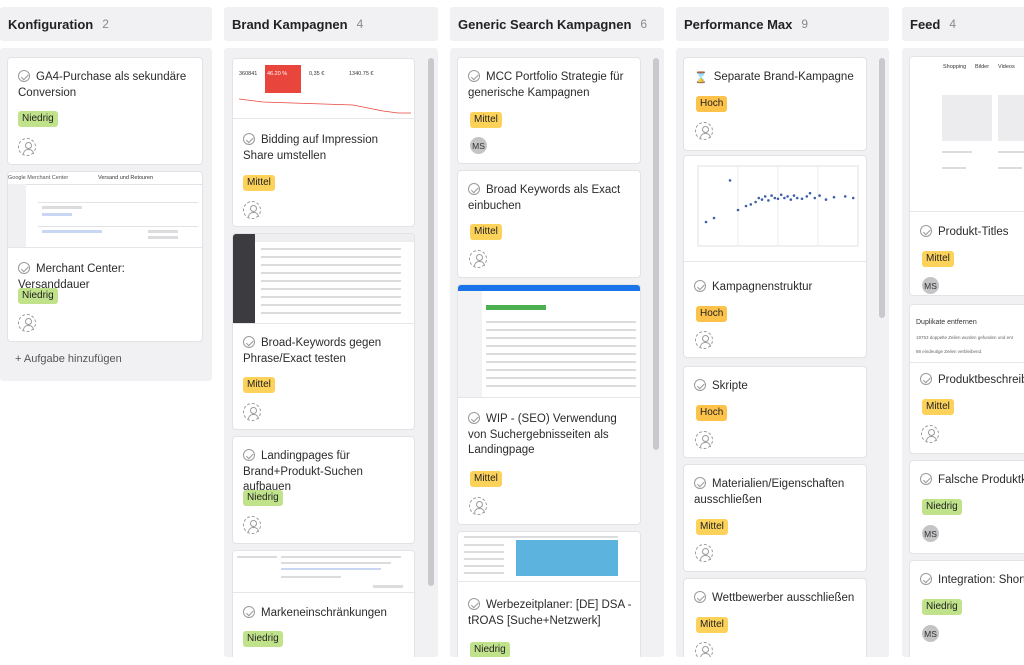 This screenshot has width=1024, height=665. I want to click on card-title: Separate Brand-Kampagne, so click(783, 77).